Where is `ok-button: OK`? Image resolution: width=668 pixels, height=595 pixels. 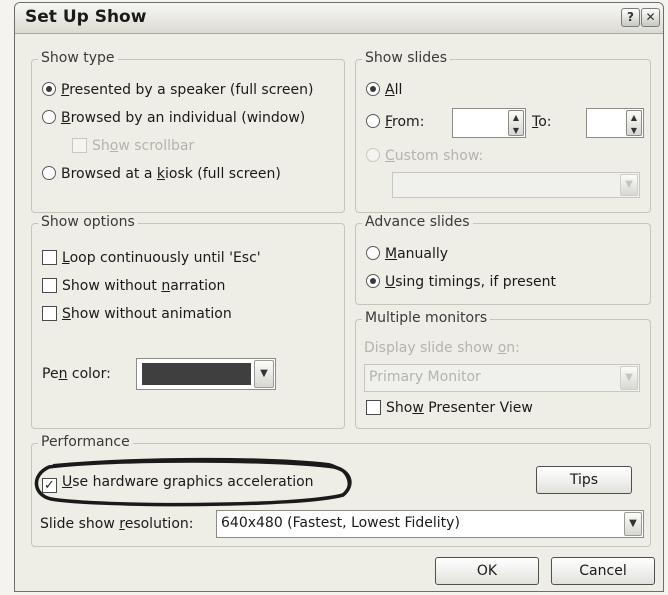 ok-button: OK is located at coordinates (487, 571).